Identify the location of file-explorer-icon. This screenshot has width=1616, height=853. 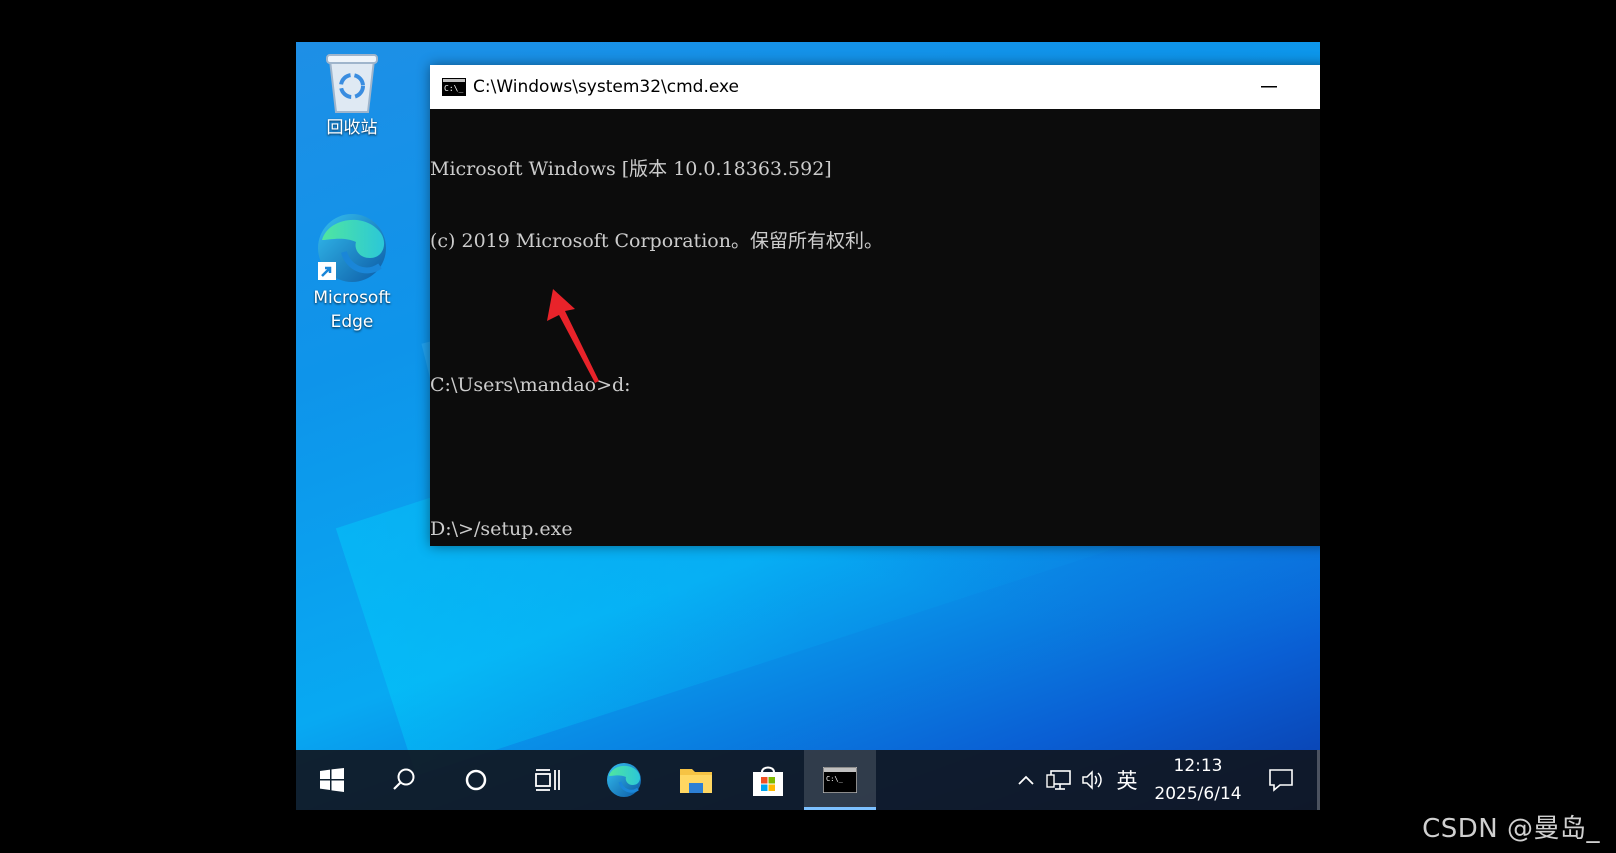
(696, 781).